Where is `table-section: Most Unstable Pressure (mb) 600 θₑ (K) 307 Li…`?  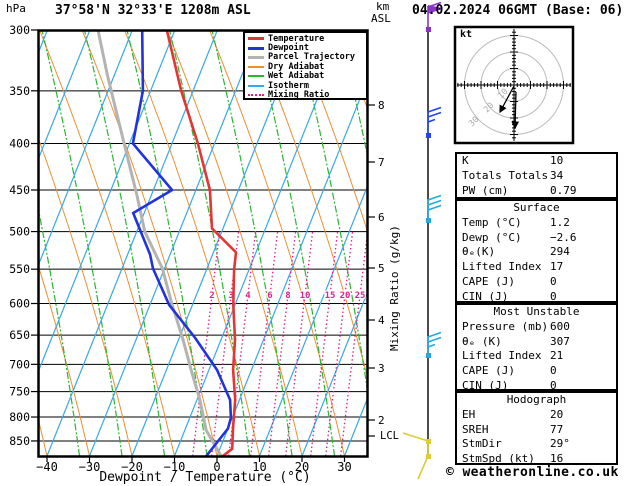 table-section: Most Unstable Pressure (mb) 600 θₑ (K) 307 Li… is located at coordinates (536, 347).